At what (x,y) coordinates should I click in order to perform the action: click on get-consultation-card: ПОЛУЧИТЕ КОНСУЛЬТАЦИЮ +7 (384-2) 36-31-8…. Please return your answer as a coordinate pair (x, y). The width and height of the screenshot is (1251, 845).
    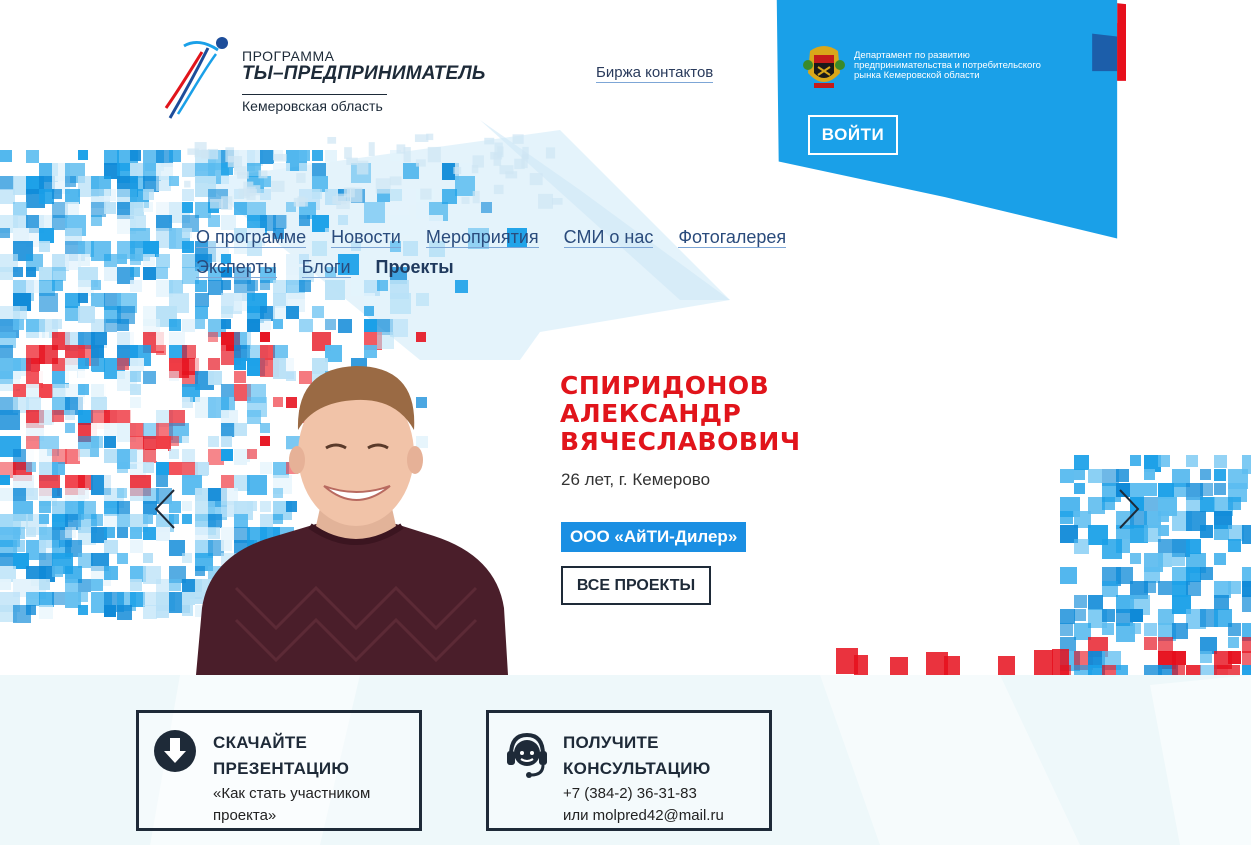
    Looking at the image, I should click on (629, 770).